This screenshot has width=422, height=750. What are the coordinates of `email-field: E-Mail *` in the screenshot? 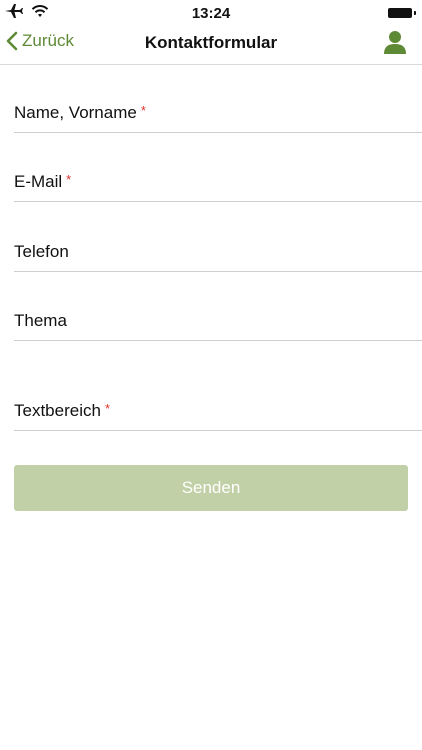 It's located at (218, 186).